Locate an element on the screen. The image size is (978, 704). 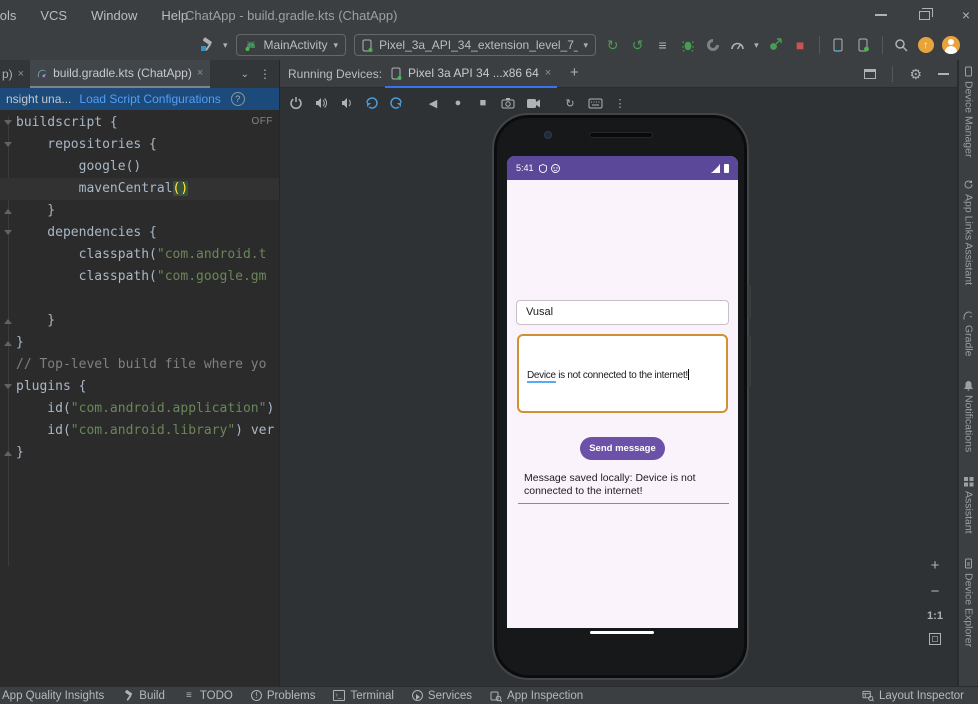
hidden-tabs-chevron-icon: ⌄ is located at coordinates (245, 74).